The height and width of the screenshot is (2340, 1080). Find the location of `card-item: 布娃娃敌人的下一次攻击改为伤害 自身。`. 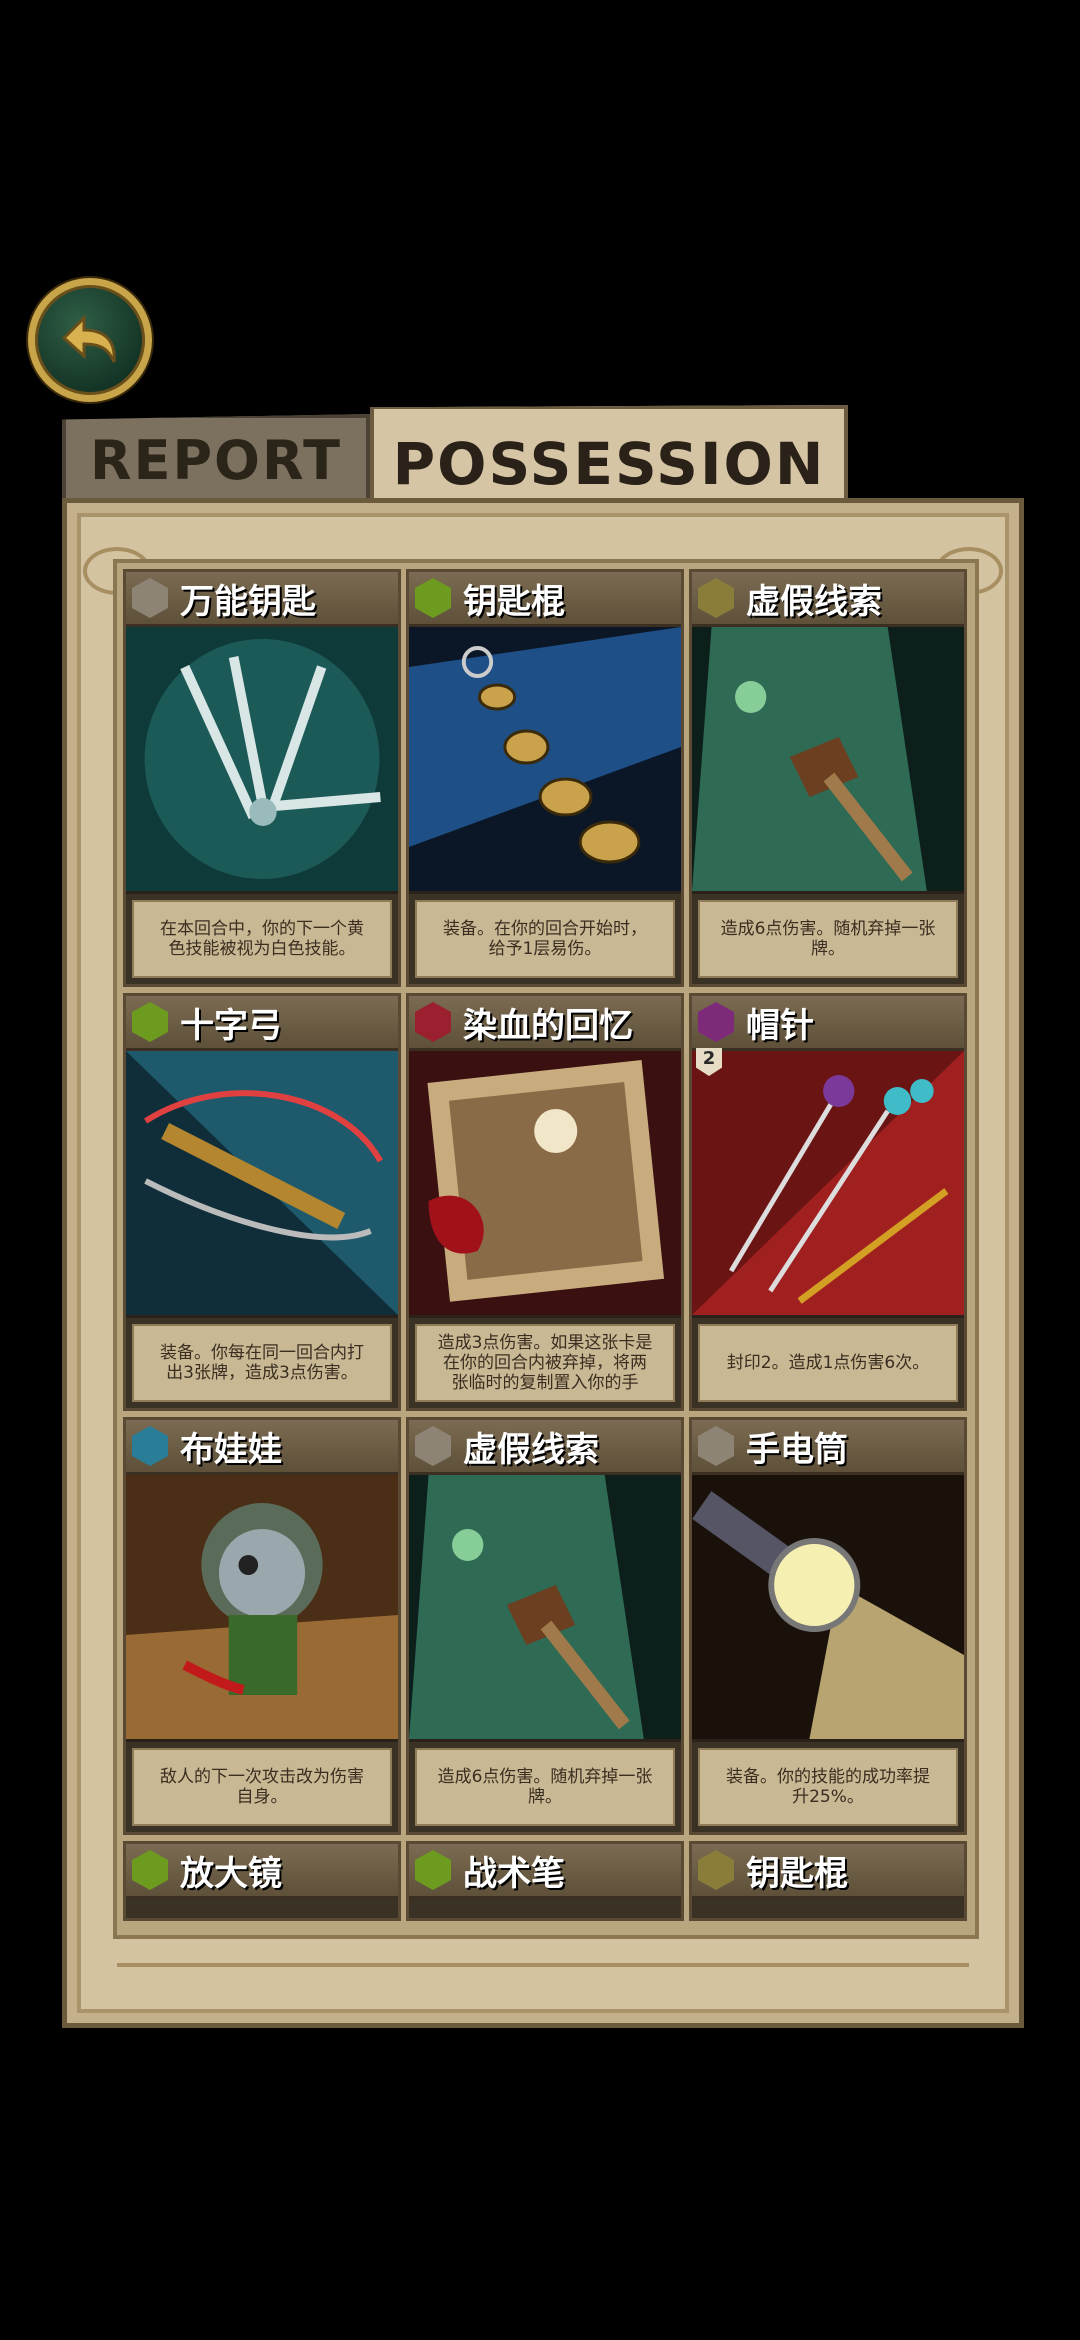

card-item: 布娃娃敌人的下一次攻击改为伤害 自身。 is located at coordinates (262, 1626).